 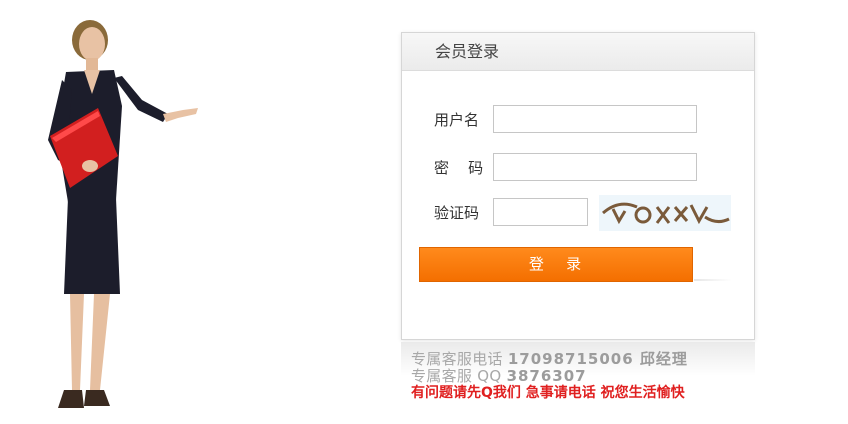 I want to click on password-row: 密 码, so click(x=578, y=168).